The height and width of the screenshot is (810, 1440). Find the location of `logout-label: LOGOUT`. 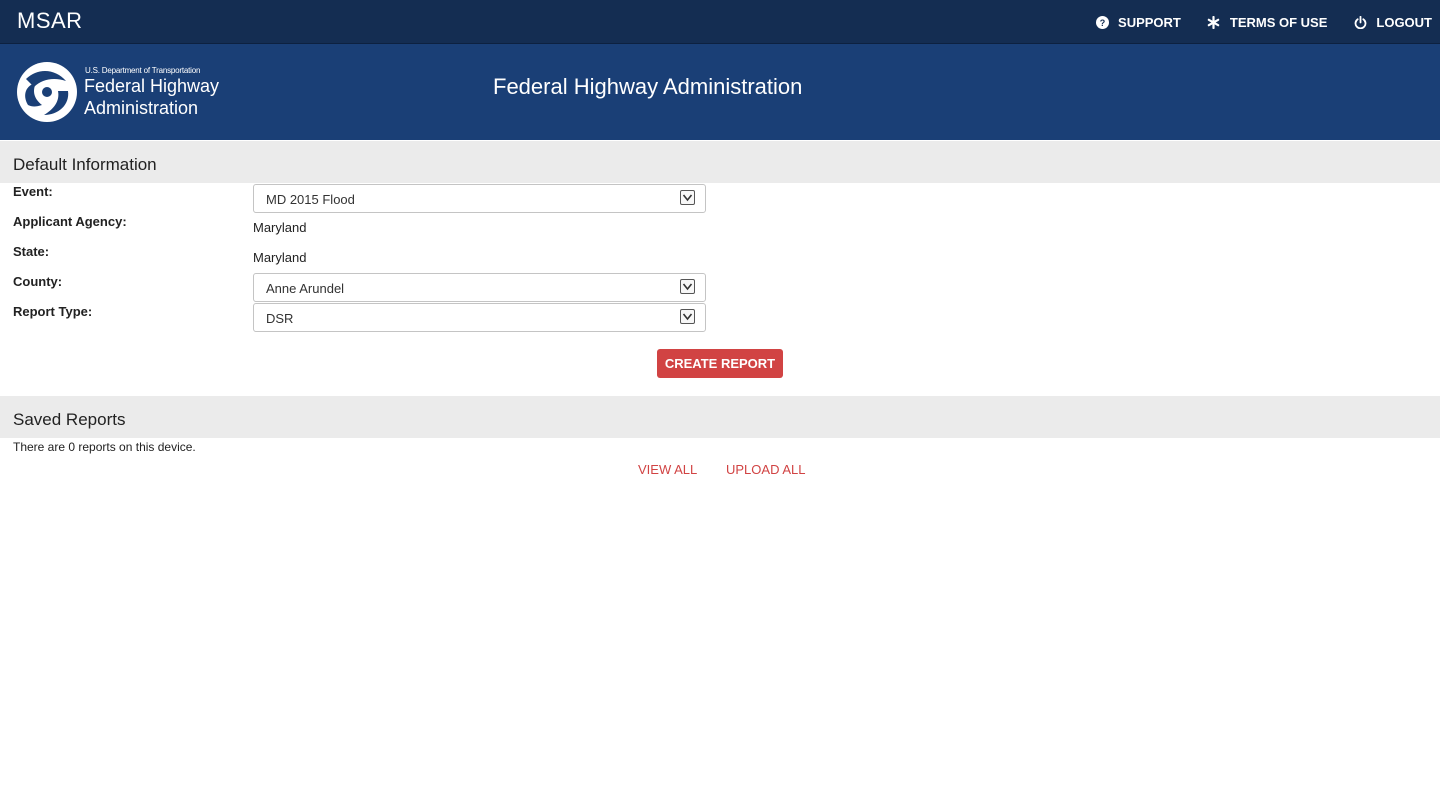

logout-label: LOGOUT is located at coordinates (1404, 22).